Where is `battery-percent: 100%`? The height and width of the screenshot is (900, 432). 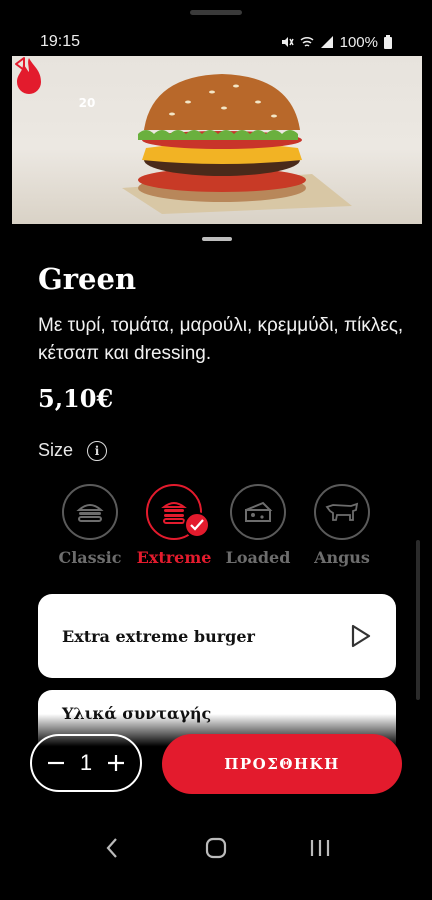
battery-percent: 100% is located at coordinates (358, 42).